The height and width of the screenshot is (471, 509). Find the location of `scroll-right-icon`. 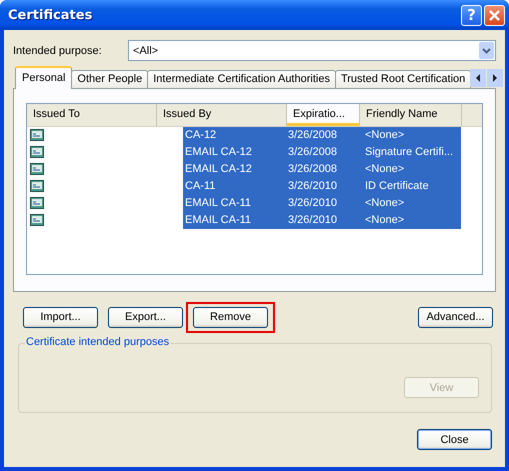

scroll-right-icon is located at coordinates (495, 78).